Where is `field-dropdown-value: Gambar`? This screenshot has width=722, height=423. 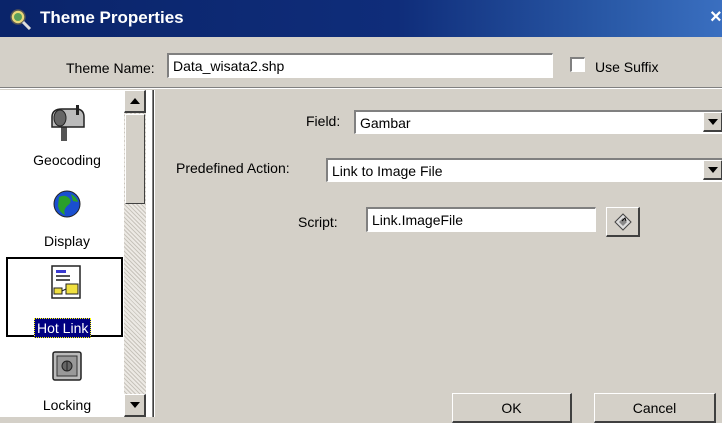
field-dropdown-value: Gambar is located at coordinates (385, 123).